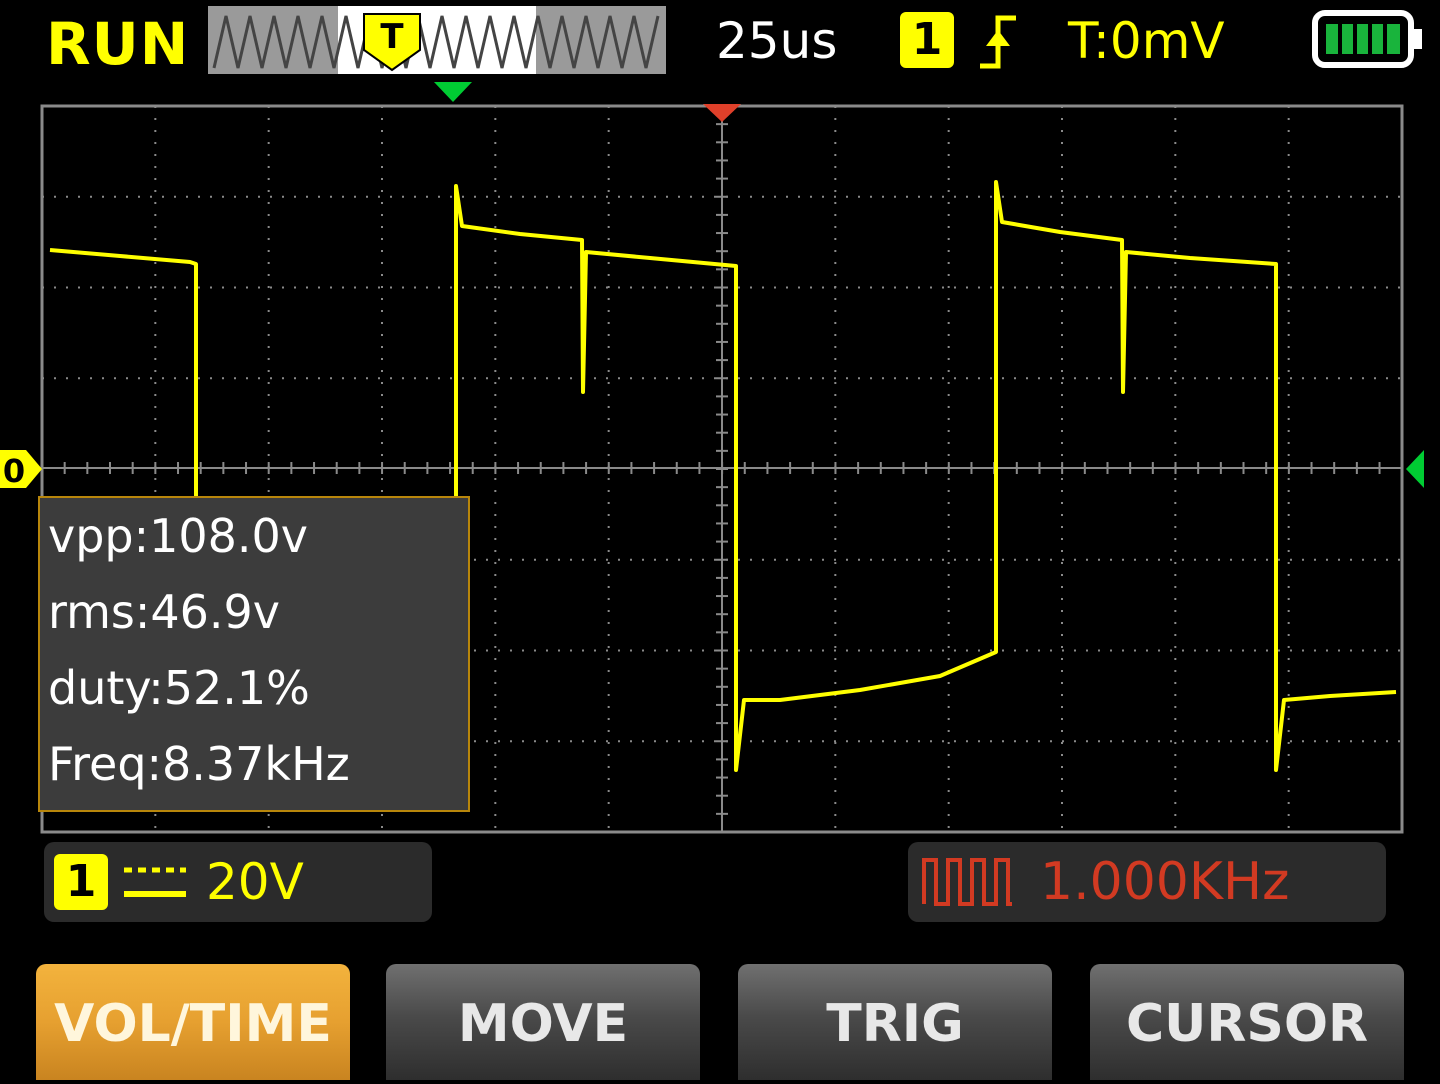 This screenshot has width=1440, height=1084. I want to click on measure-duty: duty:52.1%, so click(179, 688).